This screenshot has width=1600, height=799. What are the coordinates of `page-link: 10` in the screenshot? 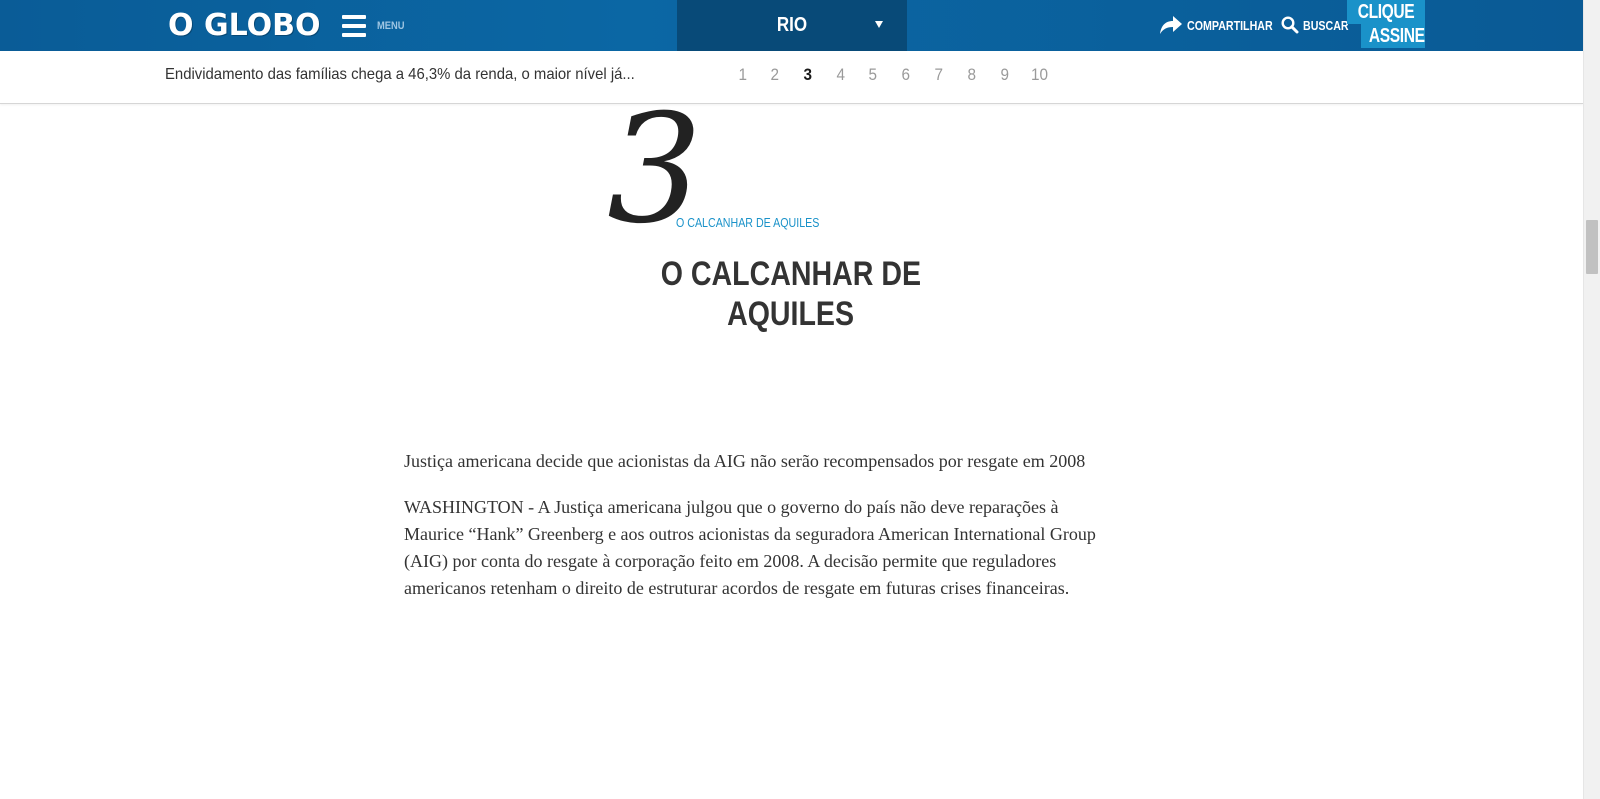 It's located at (1039, 75).